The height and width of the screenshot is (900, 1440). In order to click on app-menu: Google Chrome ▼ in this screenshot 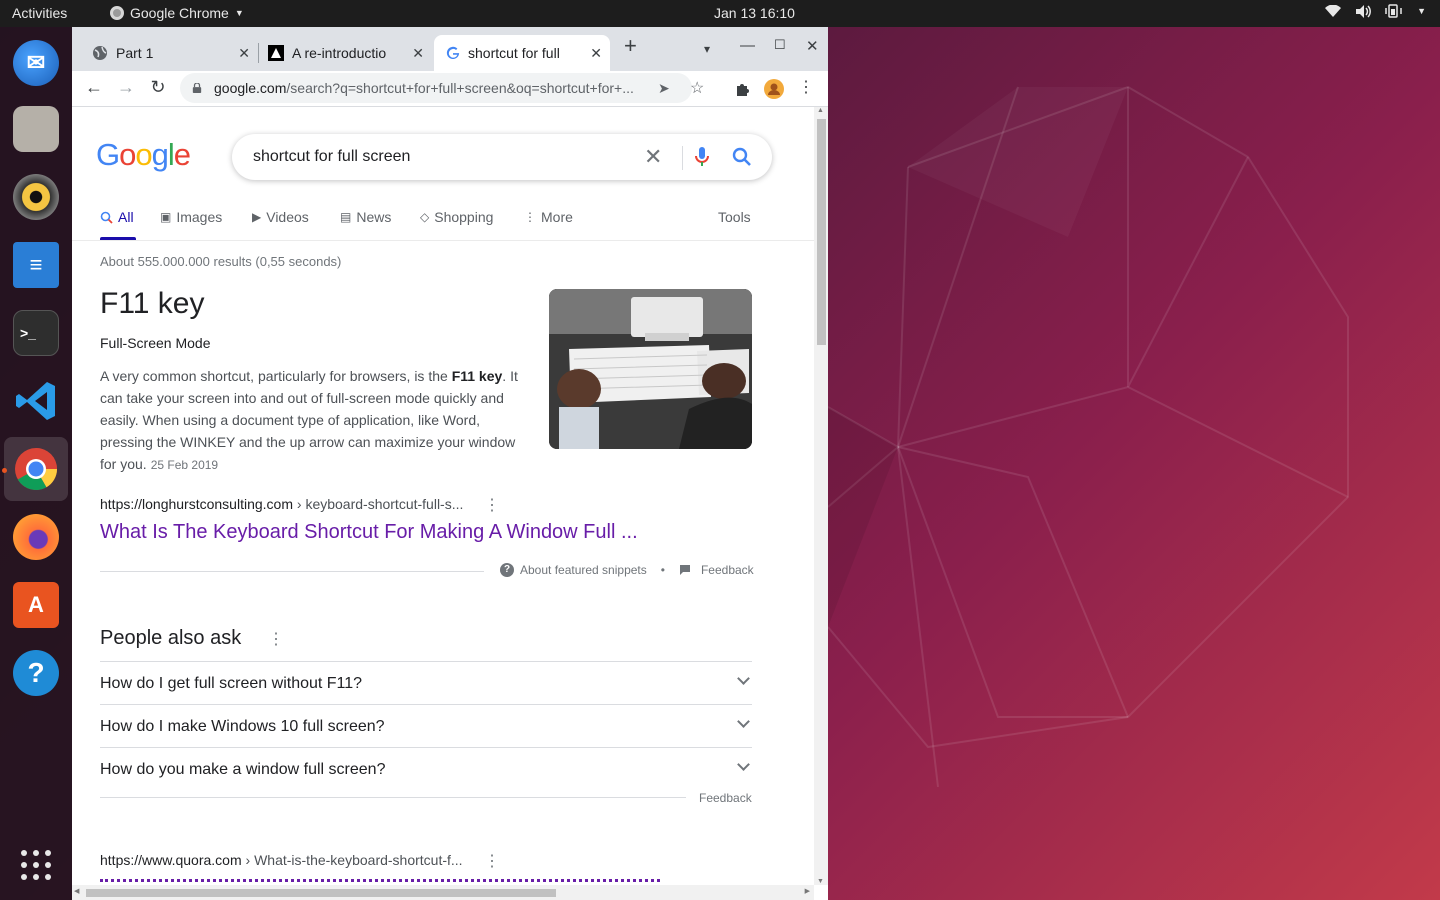, I will do `click(177, 13)`.